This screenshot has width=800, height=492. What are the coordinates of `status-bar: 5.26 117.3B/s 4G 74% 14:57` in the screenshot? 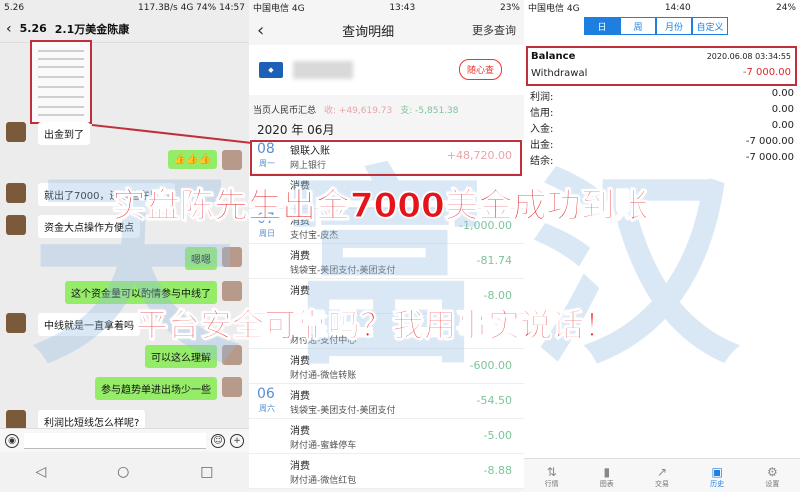 It's located at (124, 7).